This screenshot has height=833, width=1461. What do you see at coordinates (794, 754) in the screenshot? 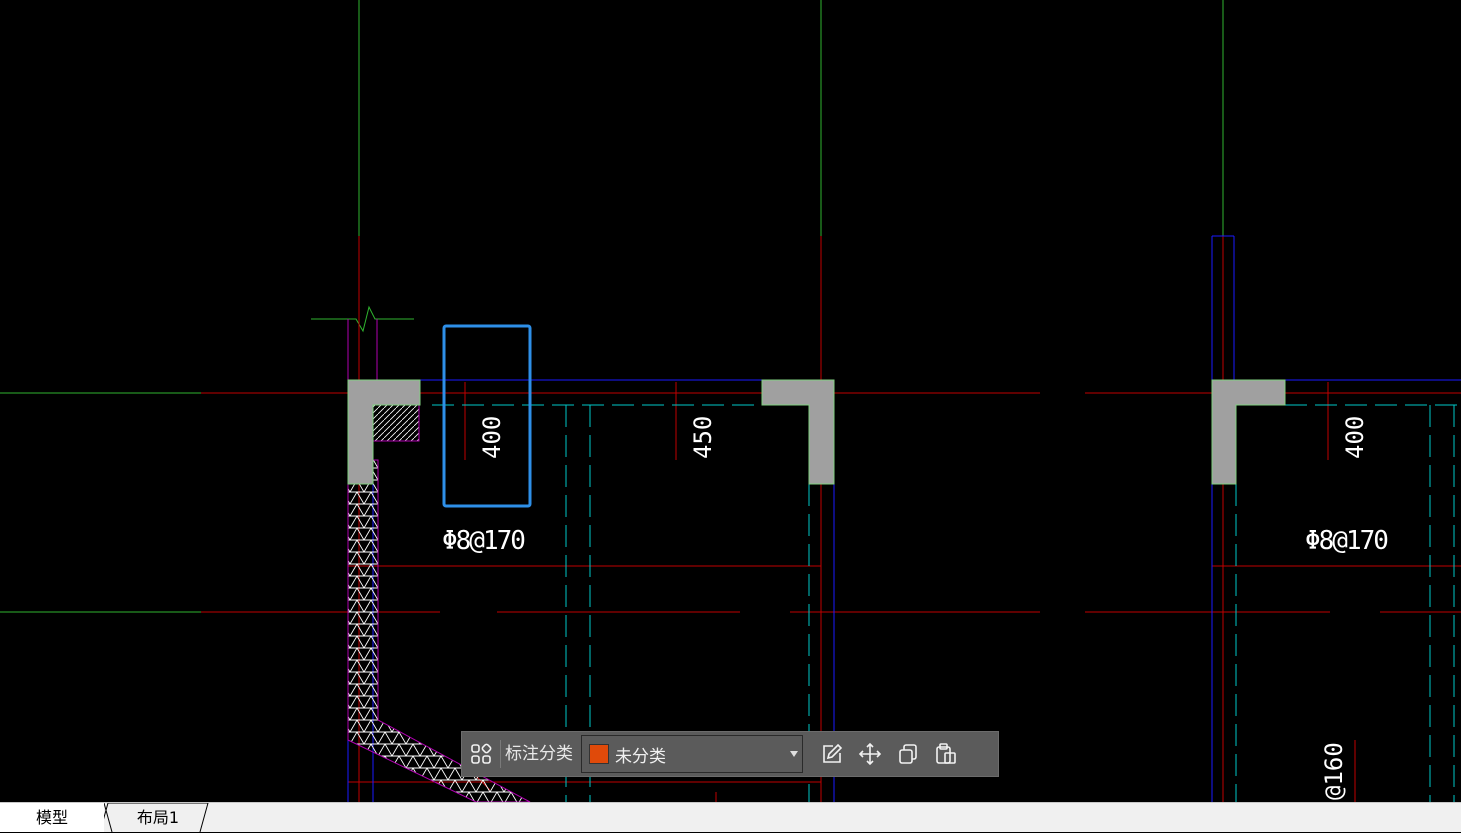
I see `chevron-down-icon` at bounding box center [794, 754].